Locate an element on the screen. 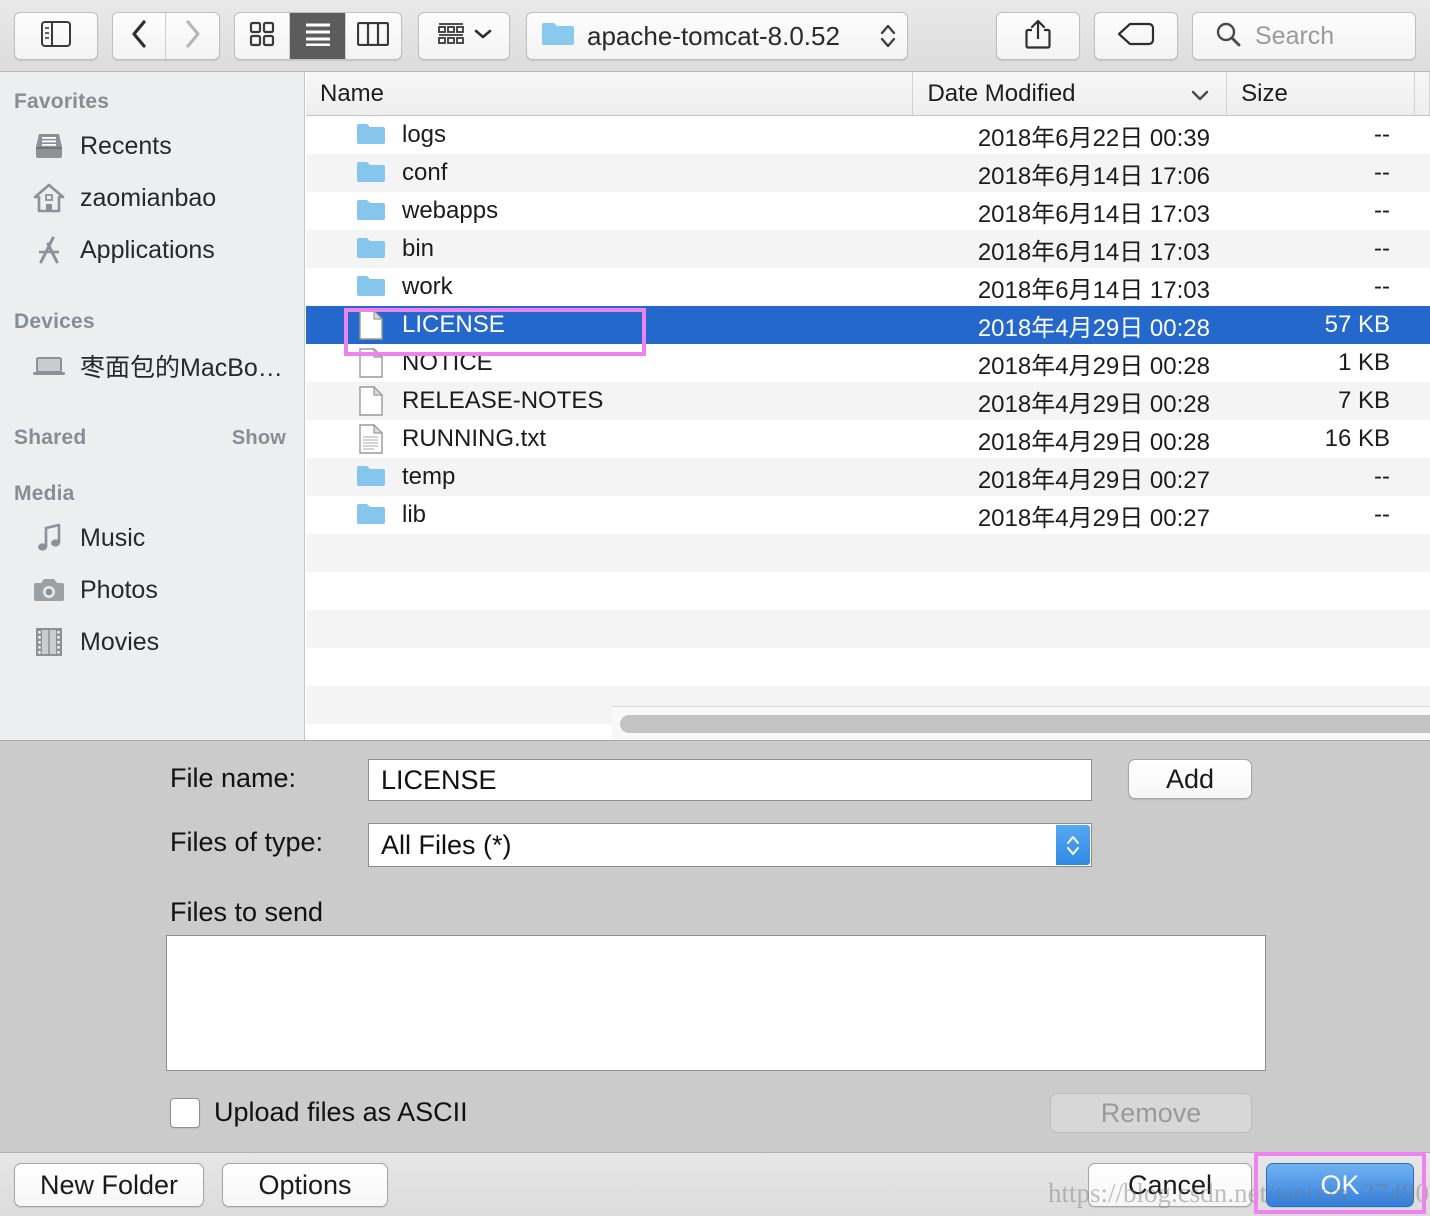 This screenshot has height=1216, width=1430. forward-button is located at coordinates (192, 36).